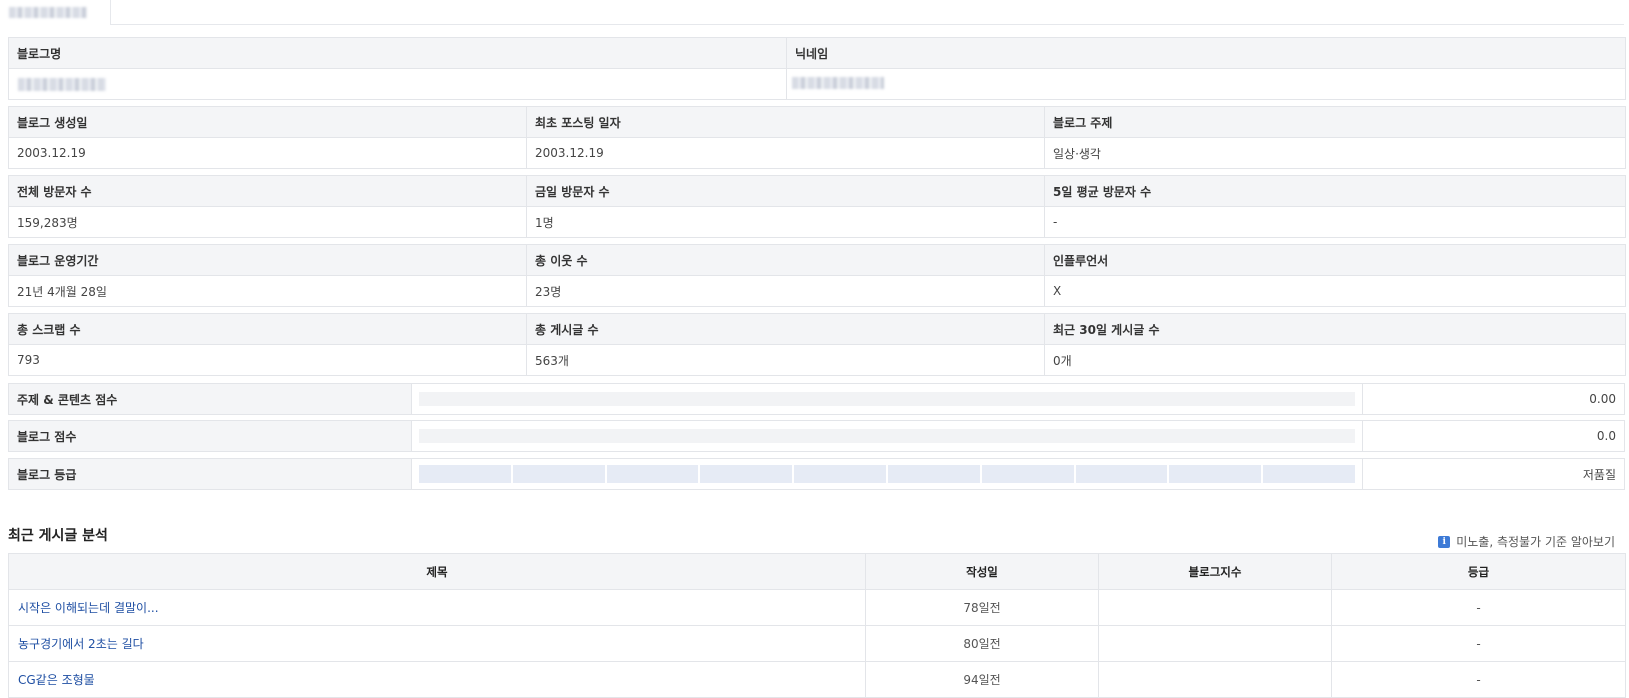  I want to click on blog-name-value, so click(397, 84).